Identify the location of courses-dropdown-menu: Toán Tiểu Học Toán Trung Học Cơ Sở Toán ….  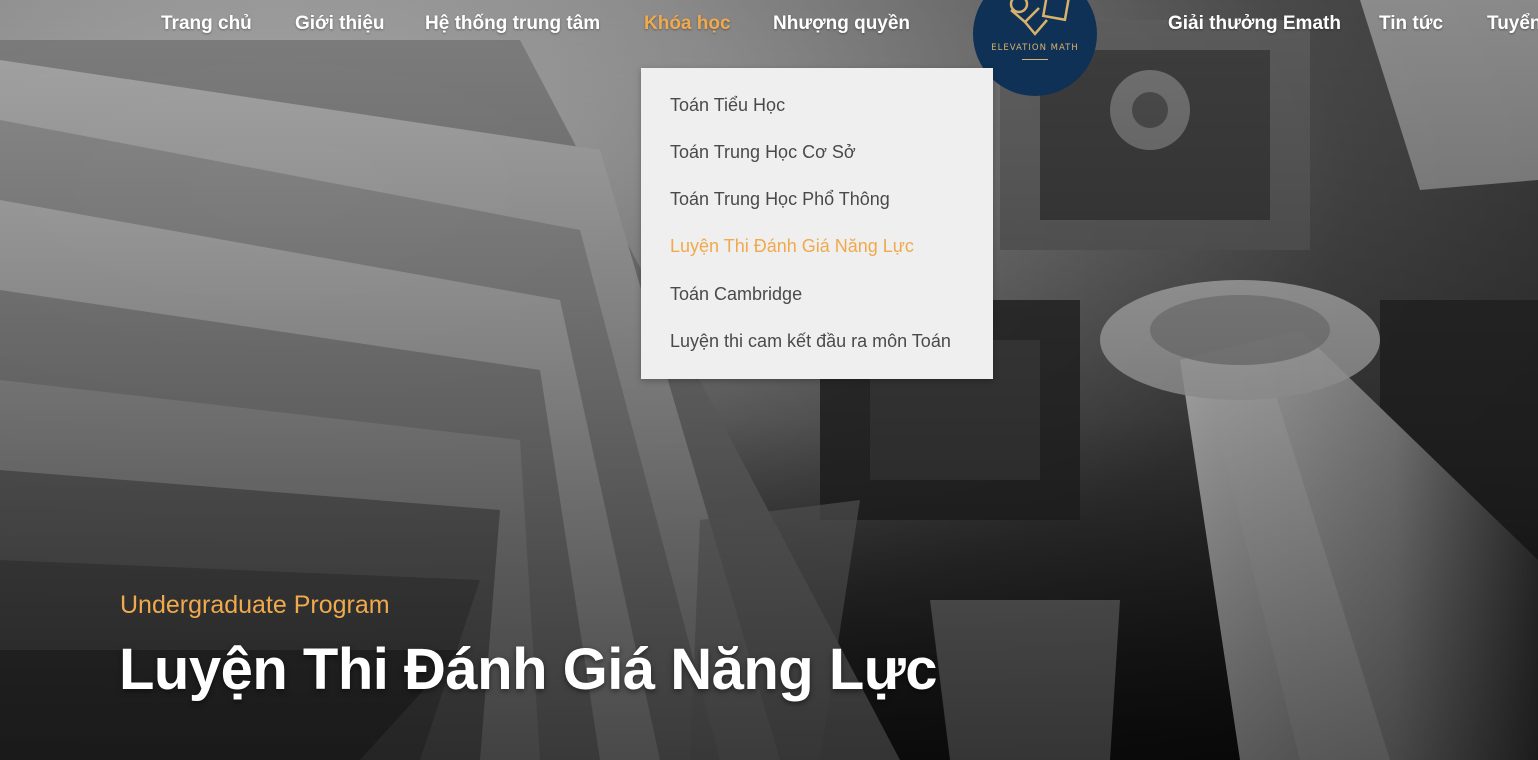
(817, 223).